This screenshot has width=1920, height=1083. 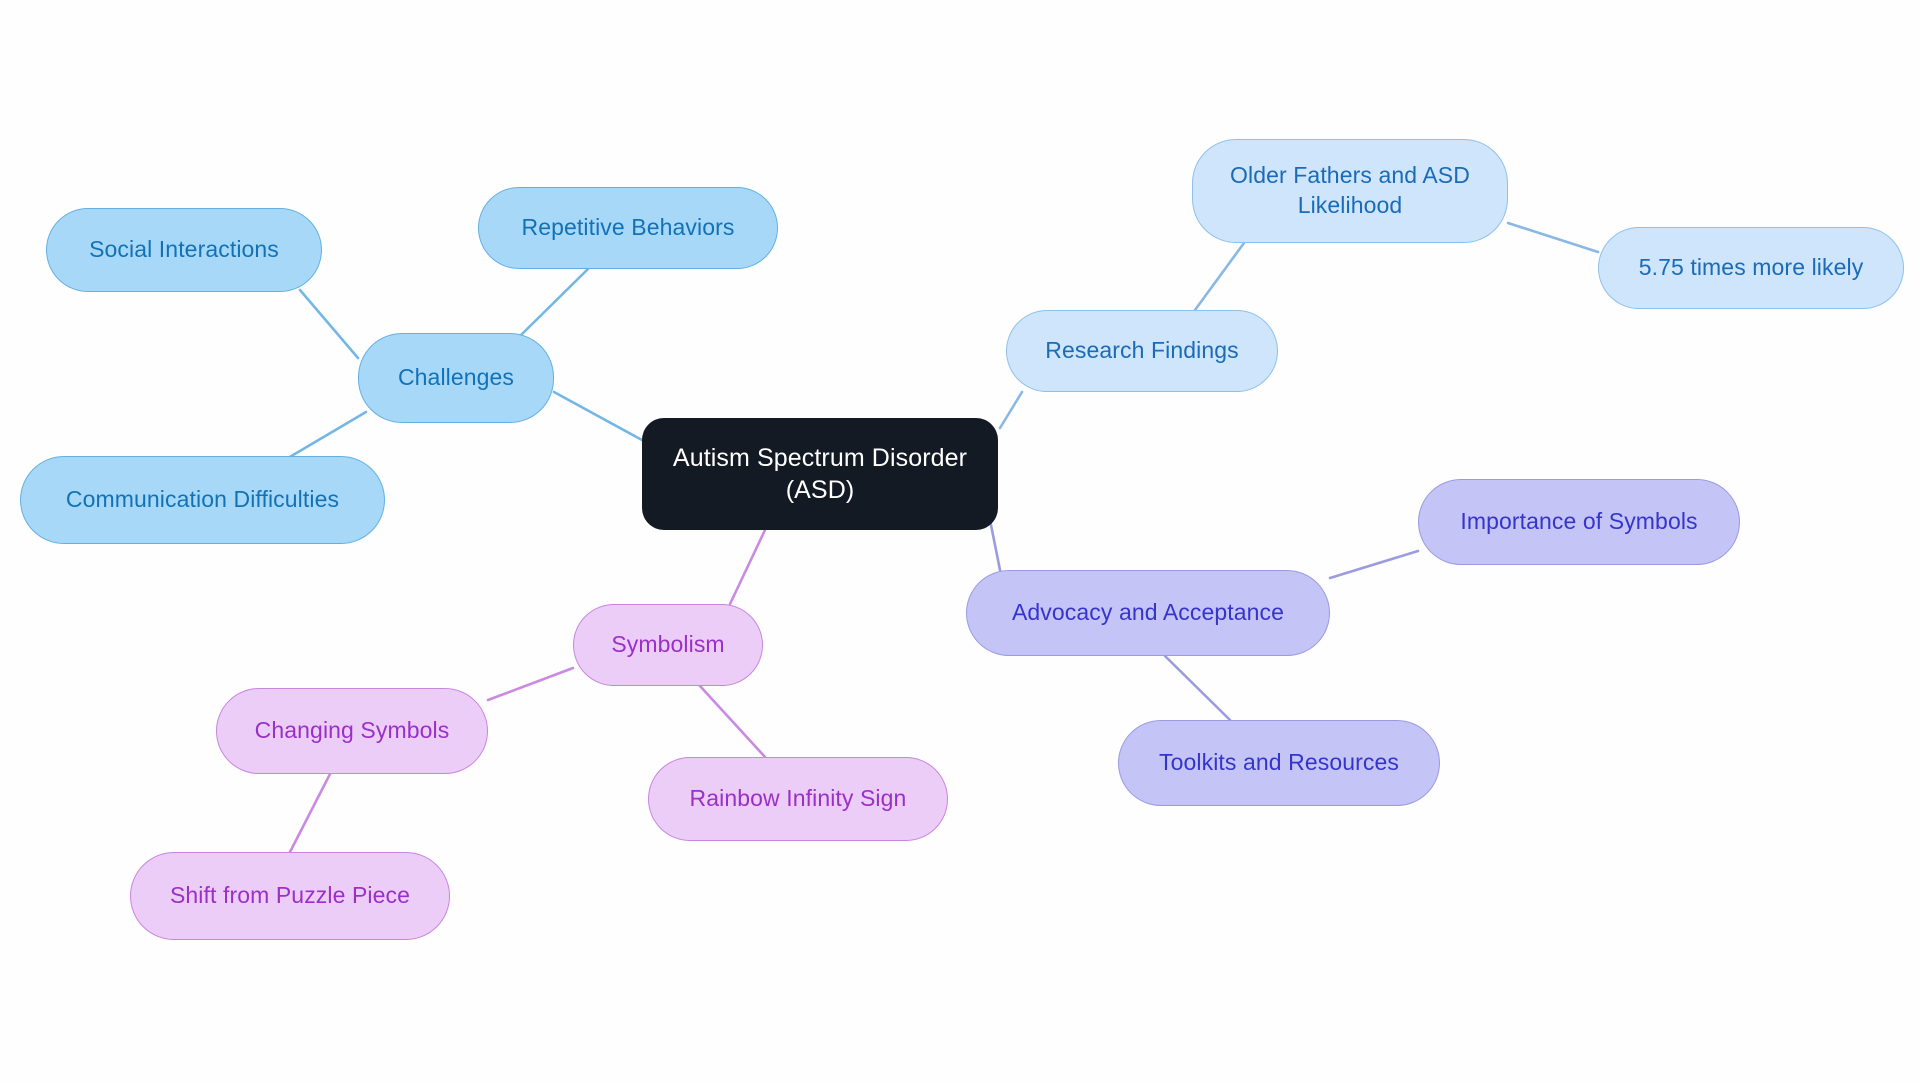 I want to click on mindmap-edge-root-advocacy, so click(x=995, y=545).